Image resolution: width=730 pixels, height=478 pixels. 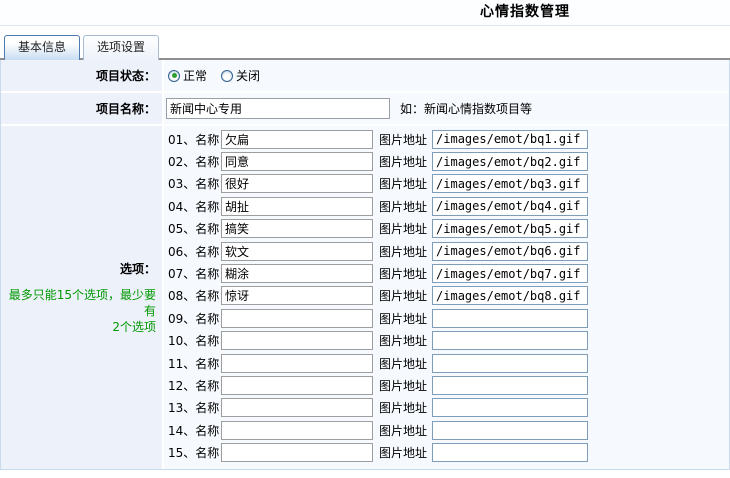 What do you see at coordinates (194, 408) in the screenshot?
I see `option-number-label: 13、名称` at bounding box center [194, 408].